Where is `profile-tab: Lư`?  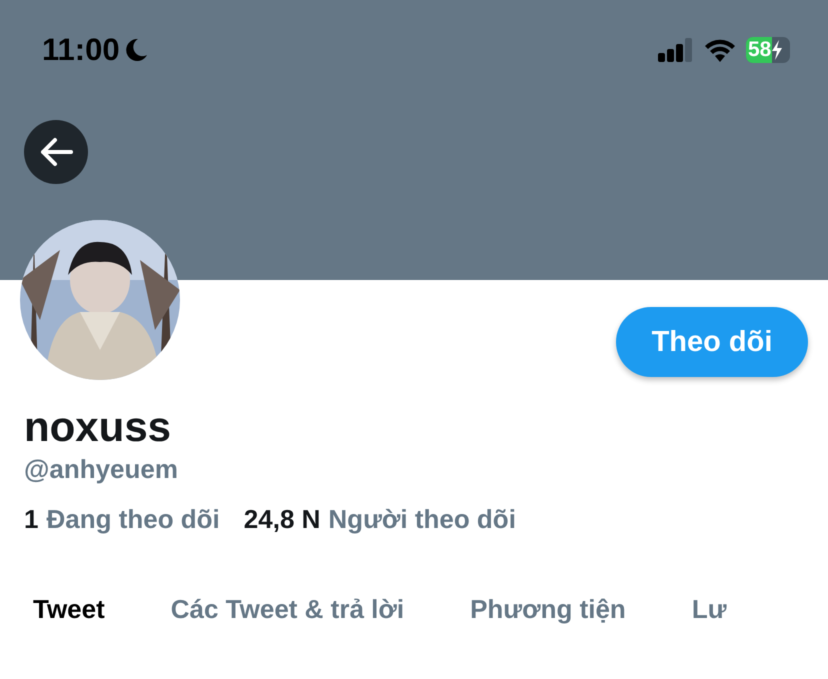 profile-tab: Lư is located at coordinates (709, 609).